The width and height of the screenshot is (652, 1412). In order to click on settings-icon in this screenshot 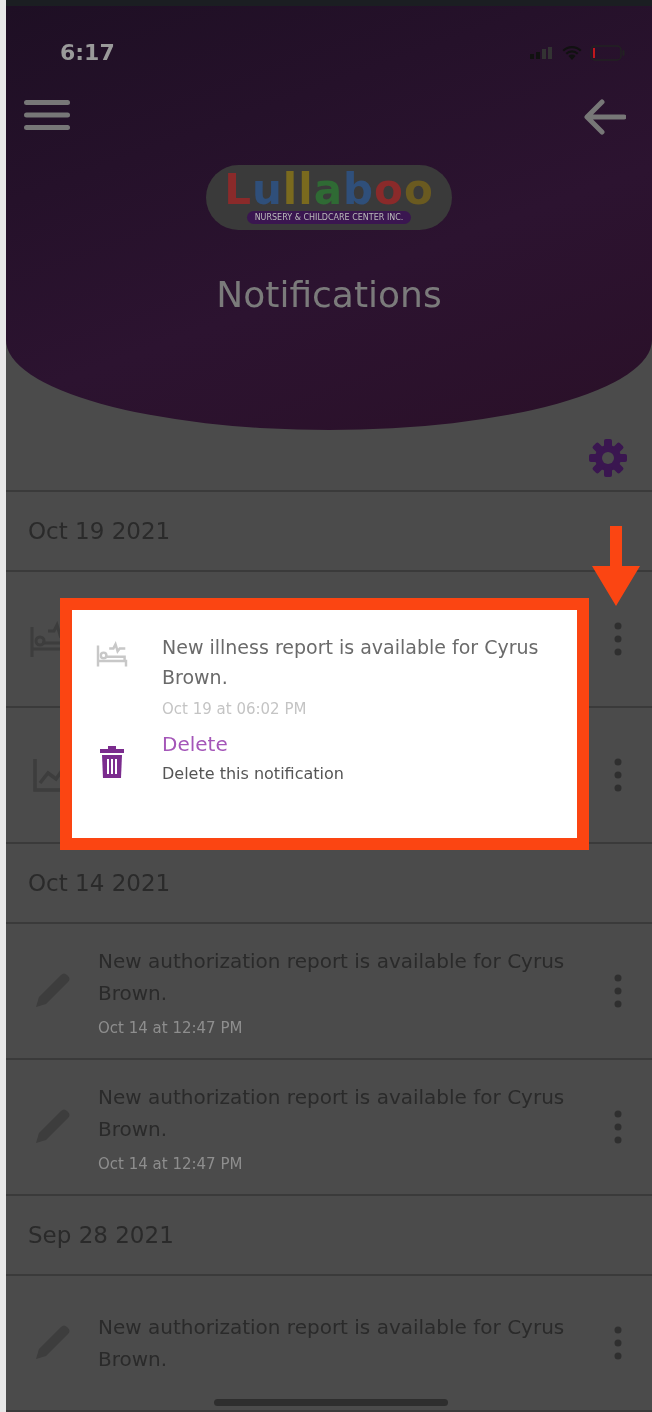, I will do `click(608, 458)`.